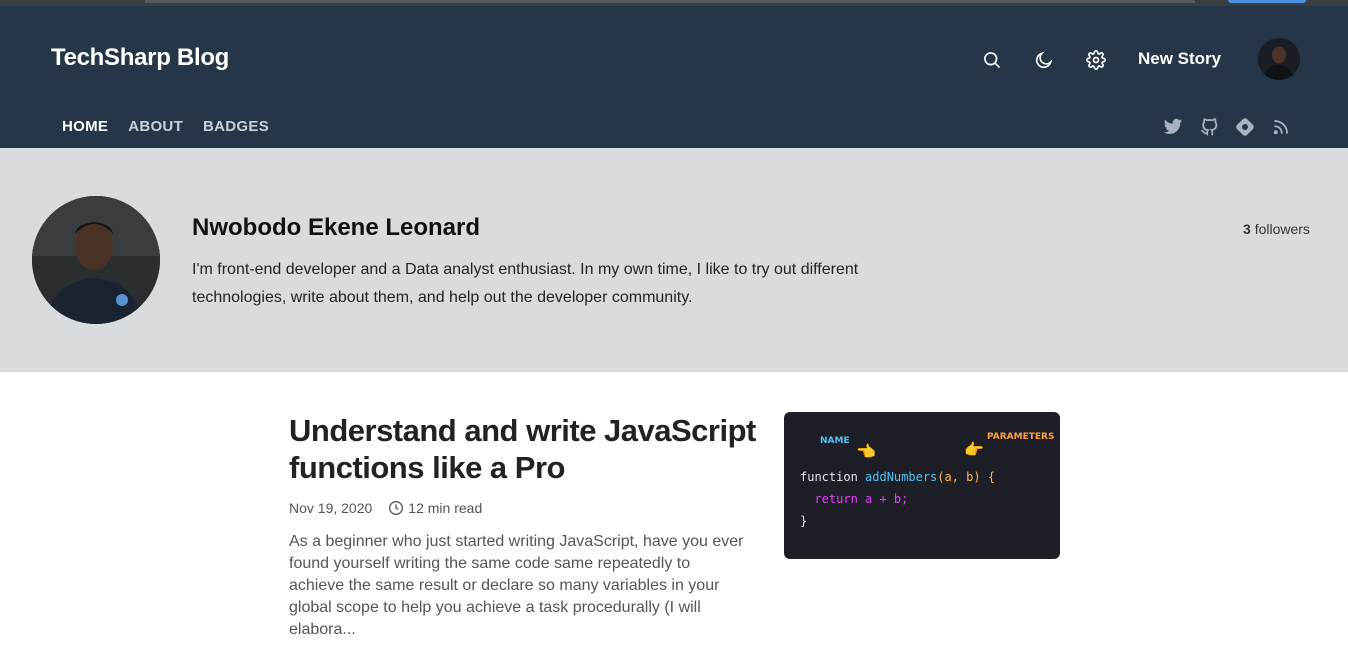  I want to click on rss-icon, so click(1281, 127).